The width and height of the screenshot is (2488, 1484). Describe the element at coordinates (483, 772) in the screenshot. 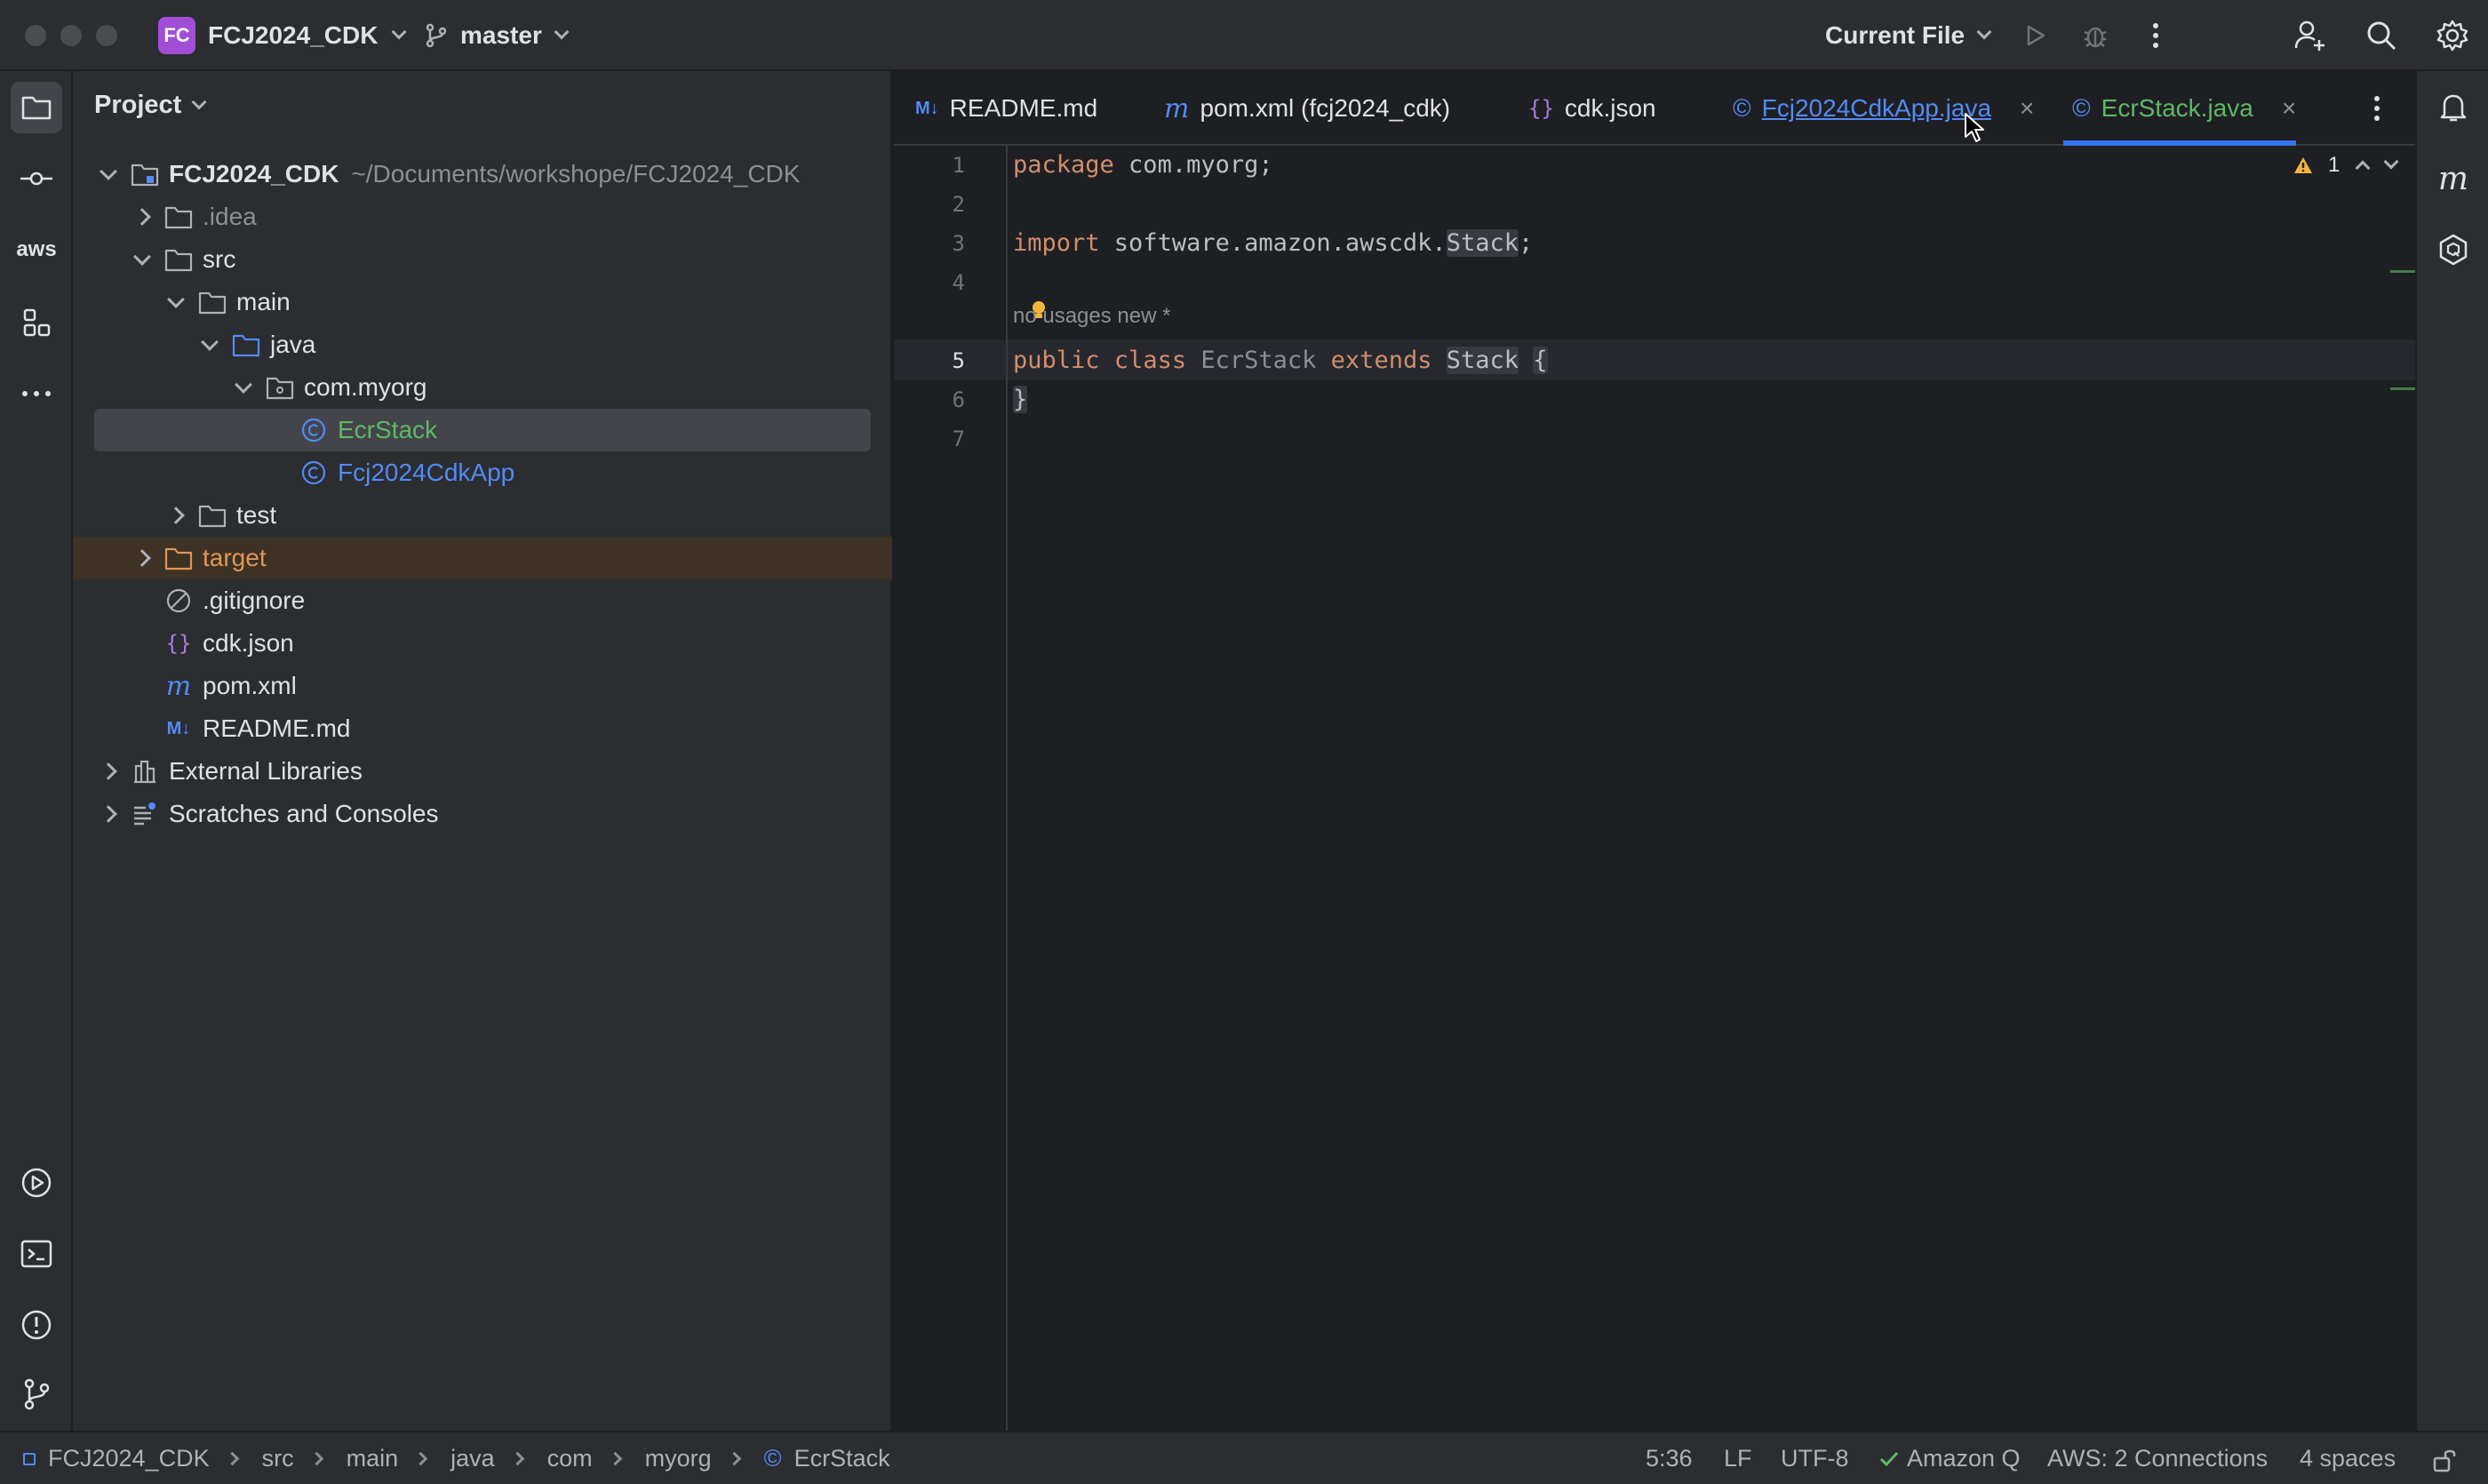

I see `tree-item-external-libraries: External Libraries` at that location.